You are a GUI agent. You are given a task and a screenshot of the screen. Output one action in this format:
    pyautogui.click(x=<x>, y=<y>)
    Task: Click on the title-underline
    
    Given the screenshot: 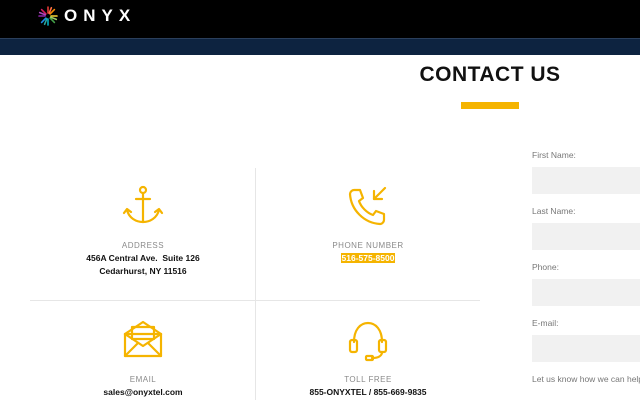 What is the action you would take?
    pyautogui.click(x=490, y=105)
    